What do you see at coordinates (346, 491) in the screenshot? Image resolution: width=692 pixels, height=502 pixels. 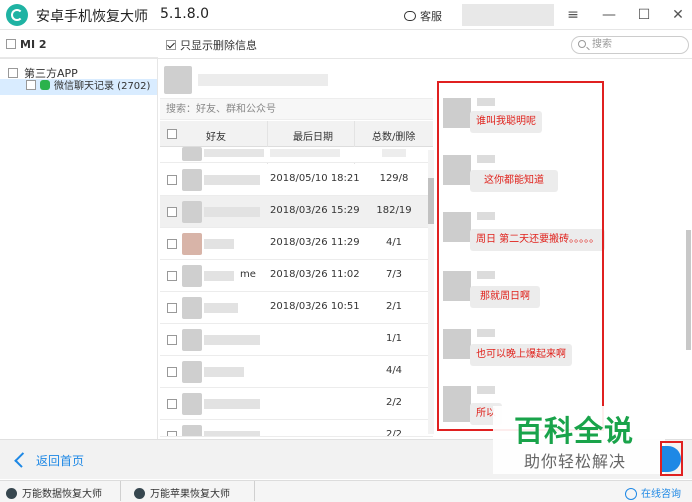 I see `status-bar` at bounding box center [346, 491].